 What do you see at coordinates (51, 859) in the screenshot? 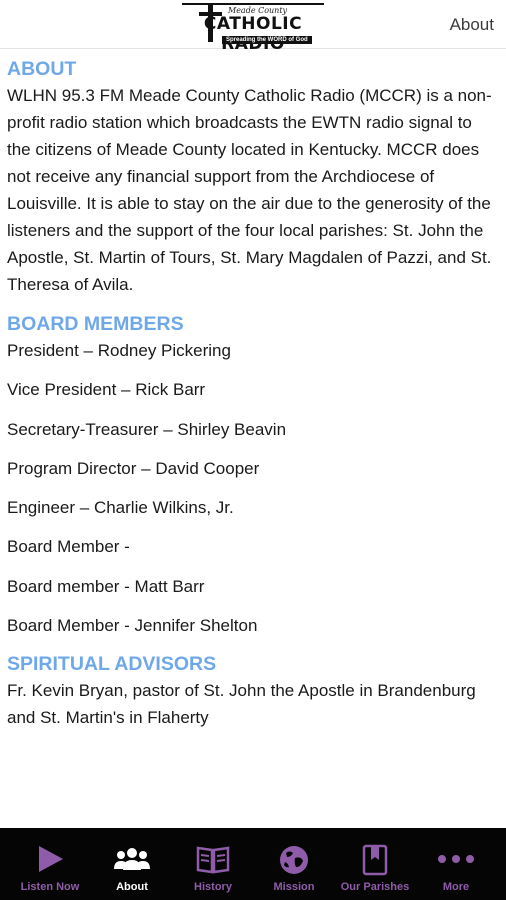
I see `play-icon` at bounding box center [51, 859].